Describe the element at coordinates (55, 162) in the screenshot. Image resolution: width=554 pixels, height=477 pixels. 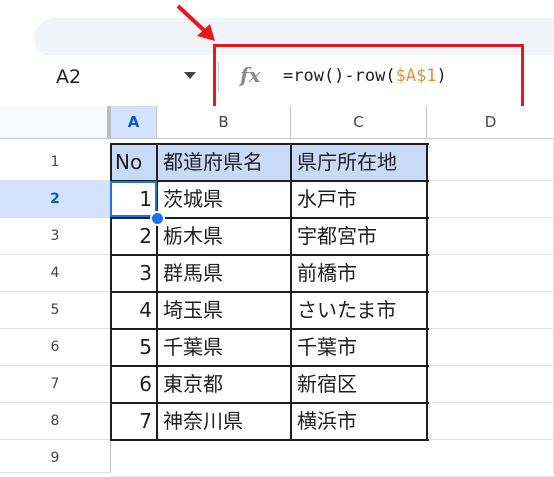
I see `row-header: 1` at that location.